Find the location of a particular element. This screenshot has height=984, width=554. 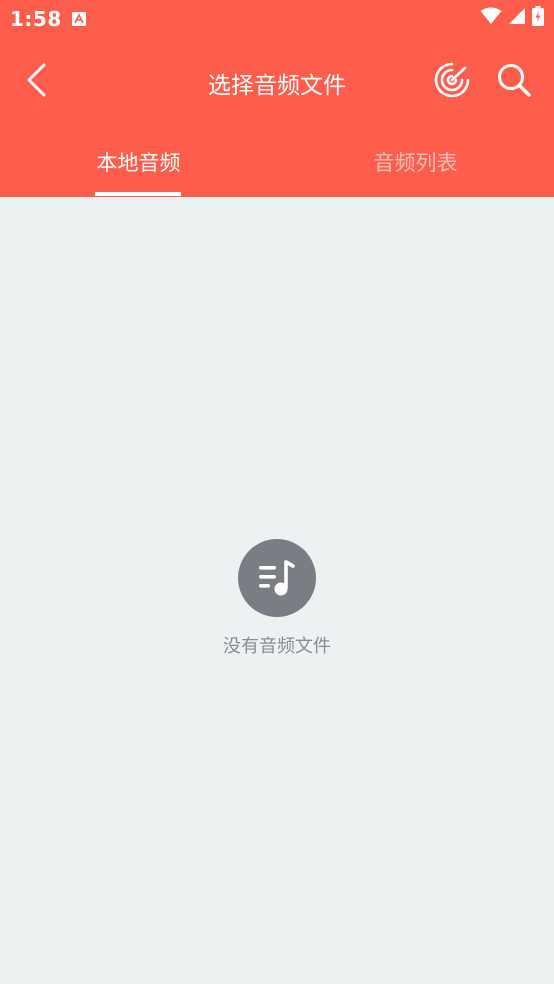

toolbar: 选择音频文件 is located at coordinates (277, 80).